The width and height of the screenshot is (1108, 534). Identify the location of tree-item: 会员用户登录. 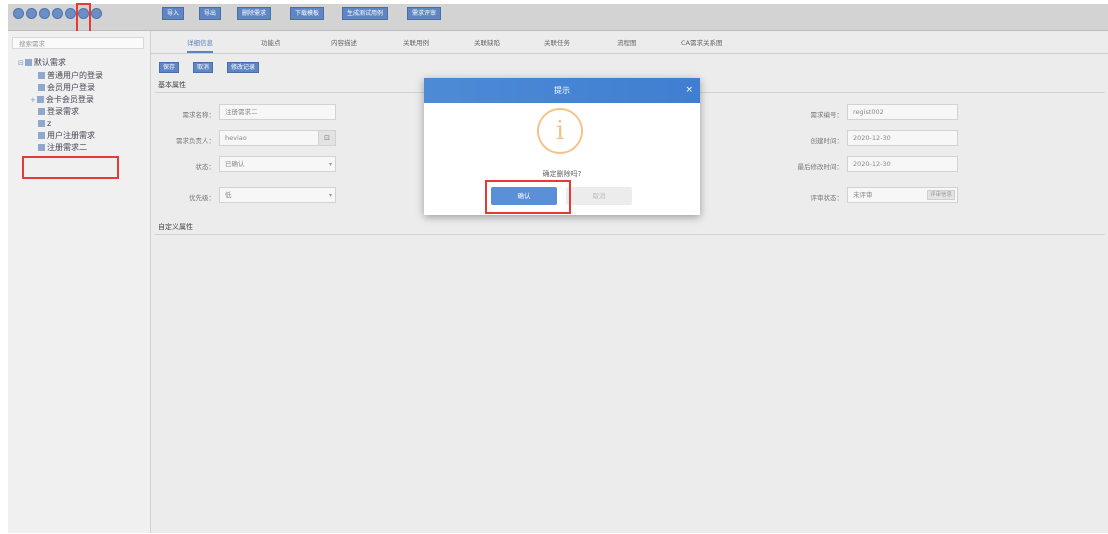
(66, 88).